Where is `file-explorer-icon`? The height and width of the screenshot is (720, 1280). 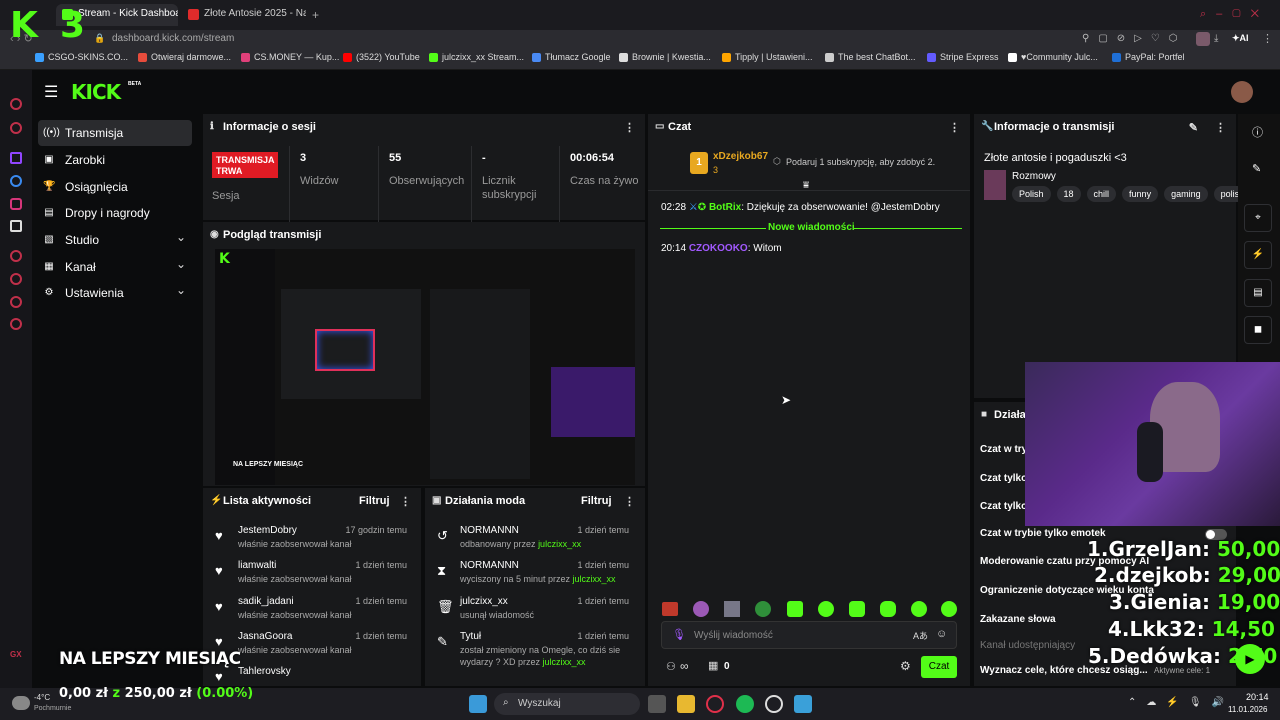
file-explorer-icon is located at coordinates (686, 704).